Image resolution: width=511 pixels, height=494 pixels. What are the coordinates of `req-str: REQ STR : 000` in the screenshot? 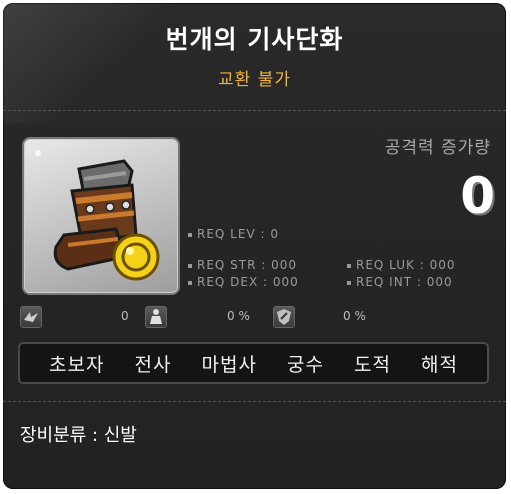 It's located at (242, 265).